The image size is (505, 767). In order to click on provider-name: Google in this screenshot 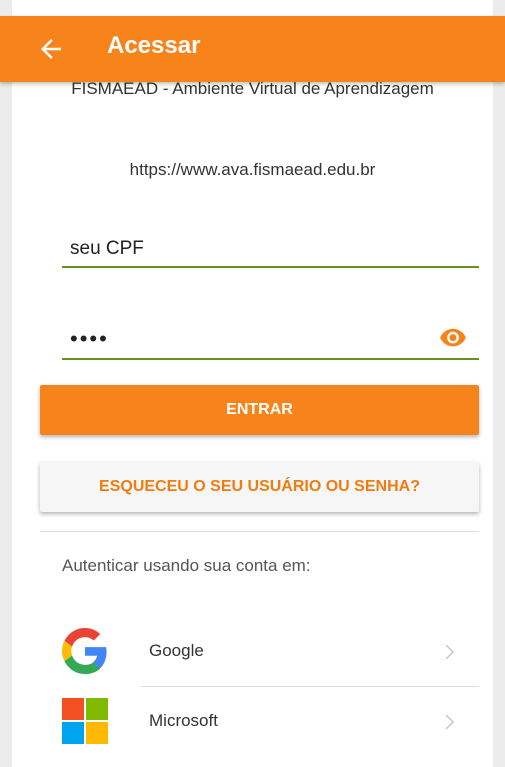, I will do `click(176, 650)`.